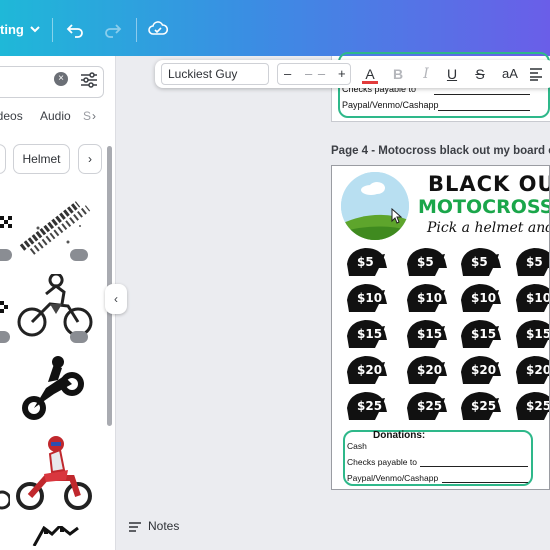 Image resolution: width=550 pixels, height=550 pixels. What do you see at coordinates (382, 462) in the screenshot?
I see `donations-checks-line: Checks payable to` at bounding box center [382, 462].